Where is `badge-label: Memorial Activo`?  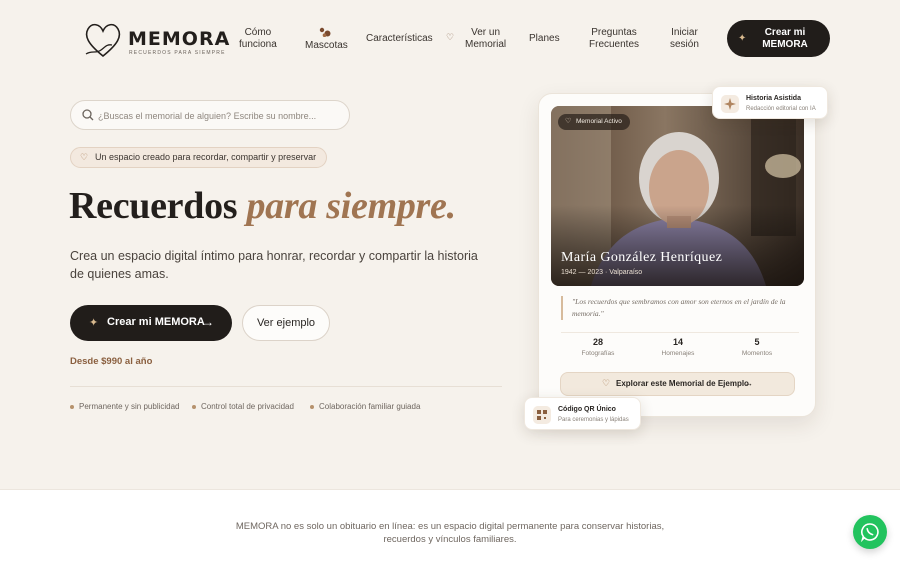 badge-label: Memorial Activo is located at coordinates (599, 121).